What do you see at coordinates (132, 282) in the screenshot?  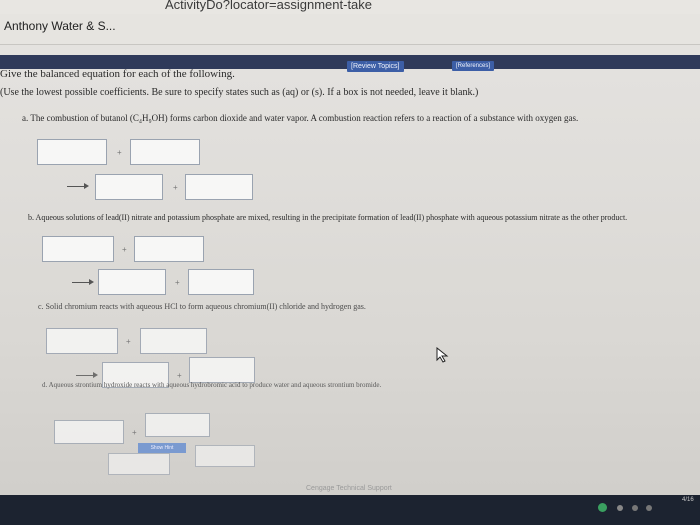 I see `part-b-product-1-input` at bounding box center [132, 282].